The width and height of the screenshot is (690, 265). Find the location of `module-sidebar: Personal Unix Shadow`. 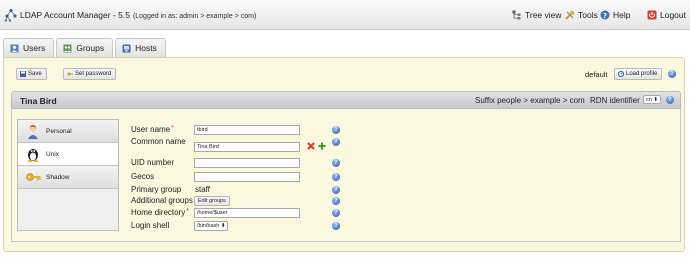

module-sidebar: Personal Unix Shadow is located at coordinates (68, 175).